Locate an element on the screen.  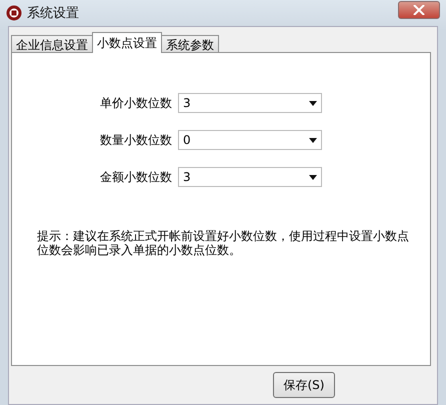
close-icon is located at coordinates (419, 10).